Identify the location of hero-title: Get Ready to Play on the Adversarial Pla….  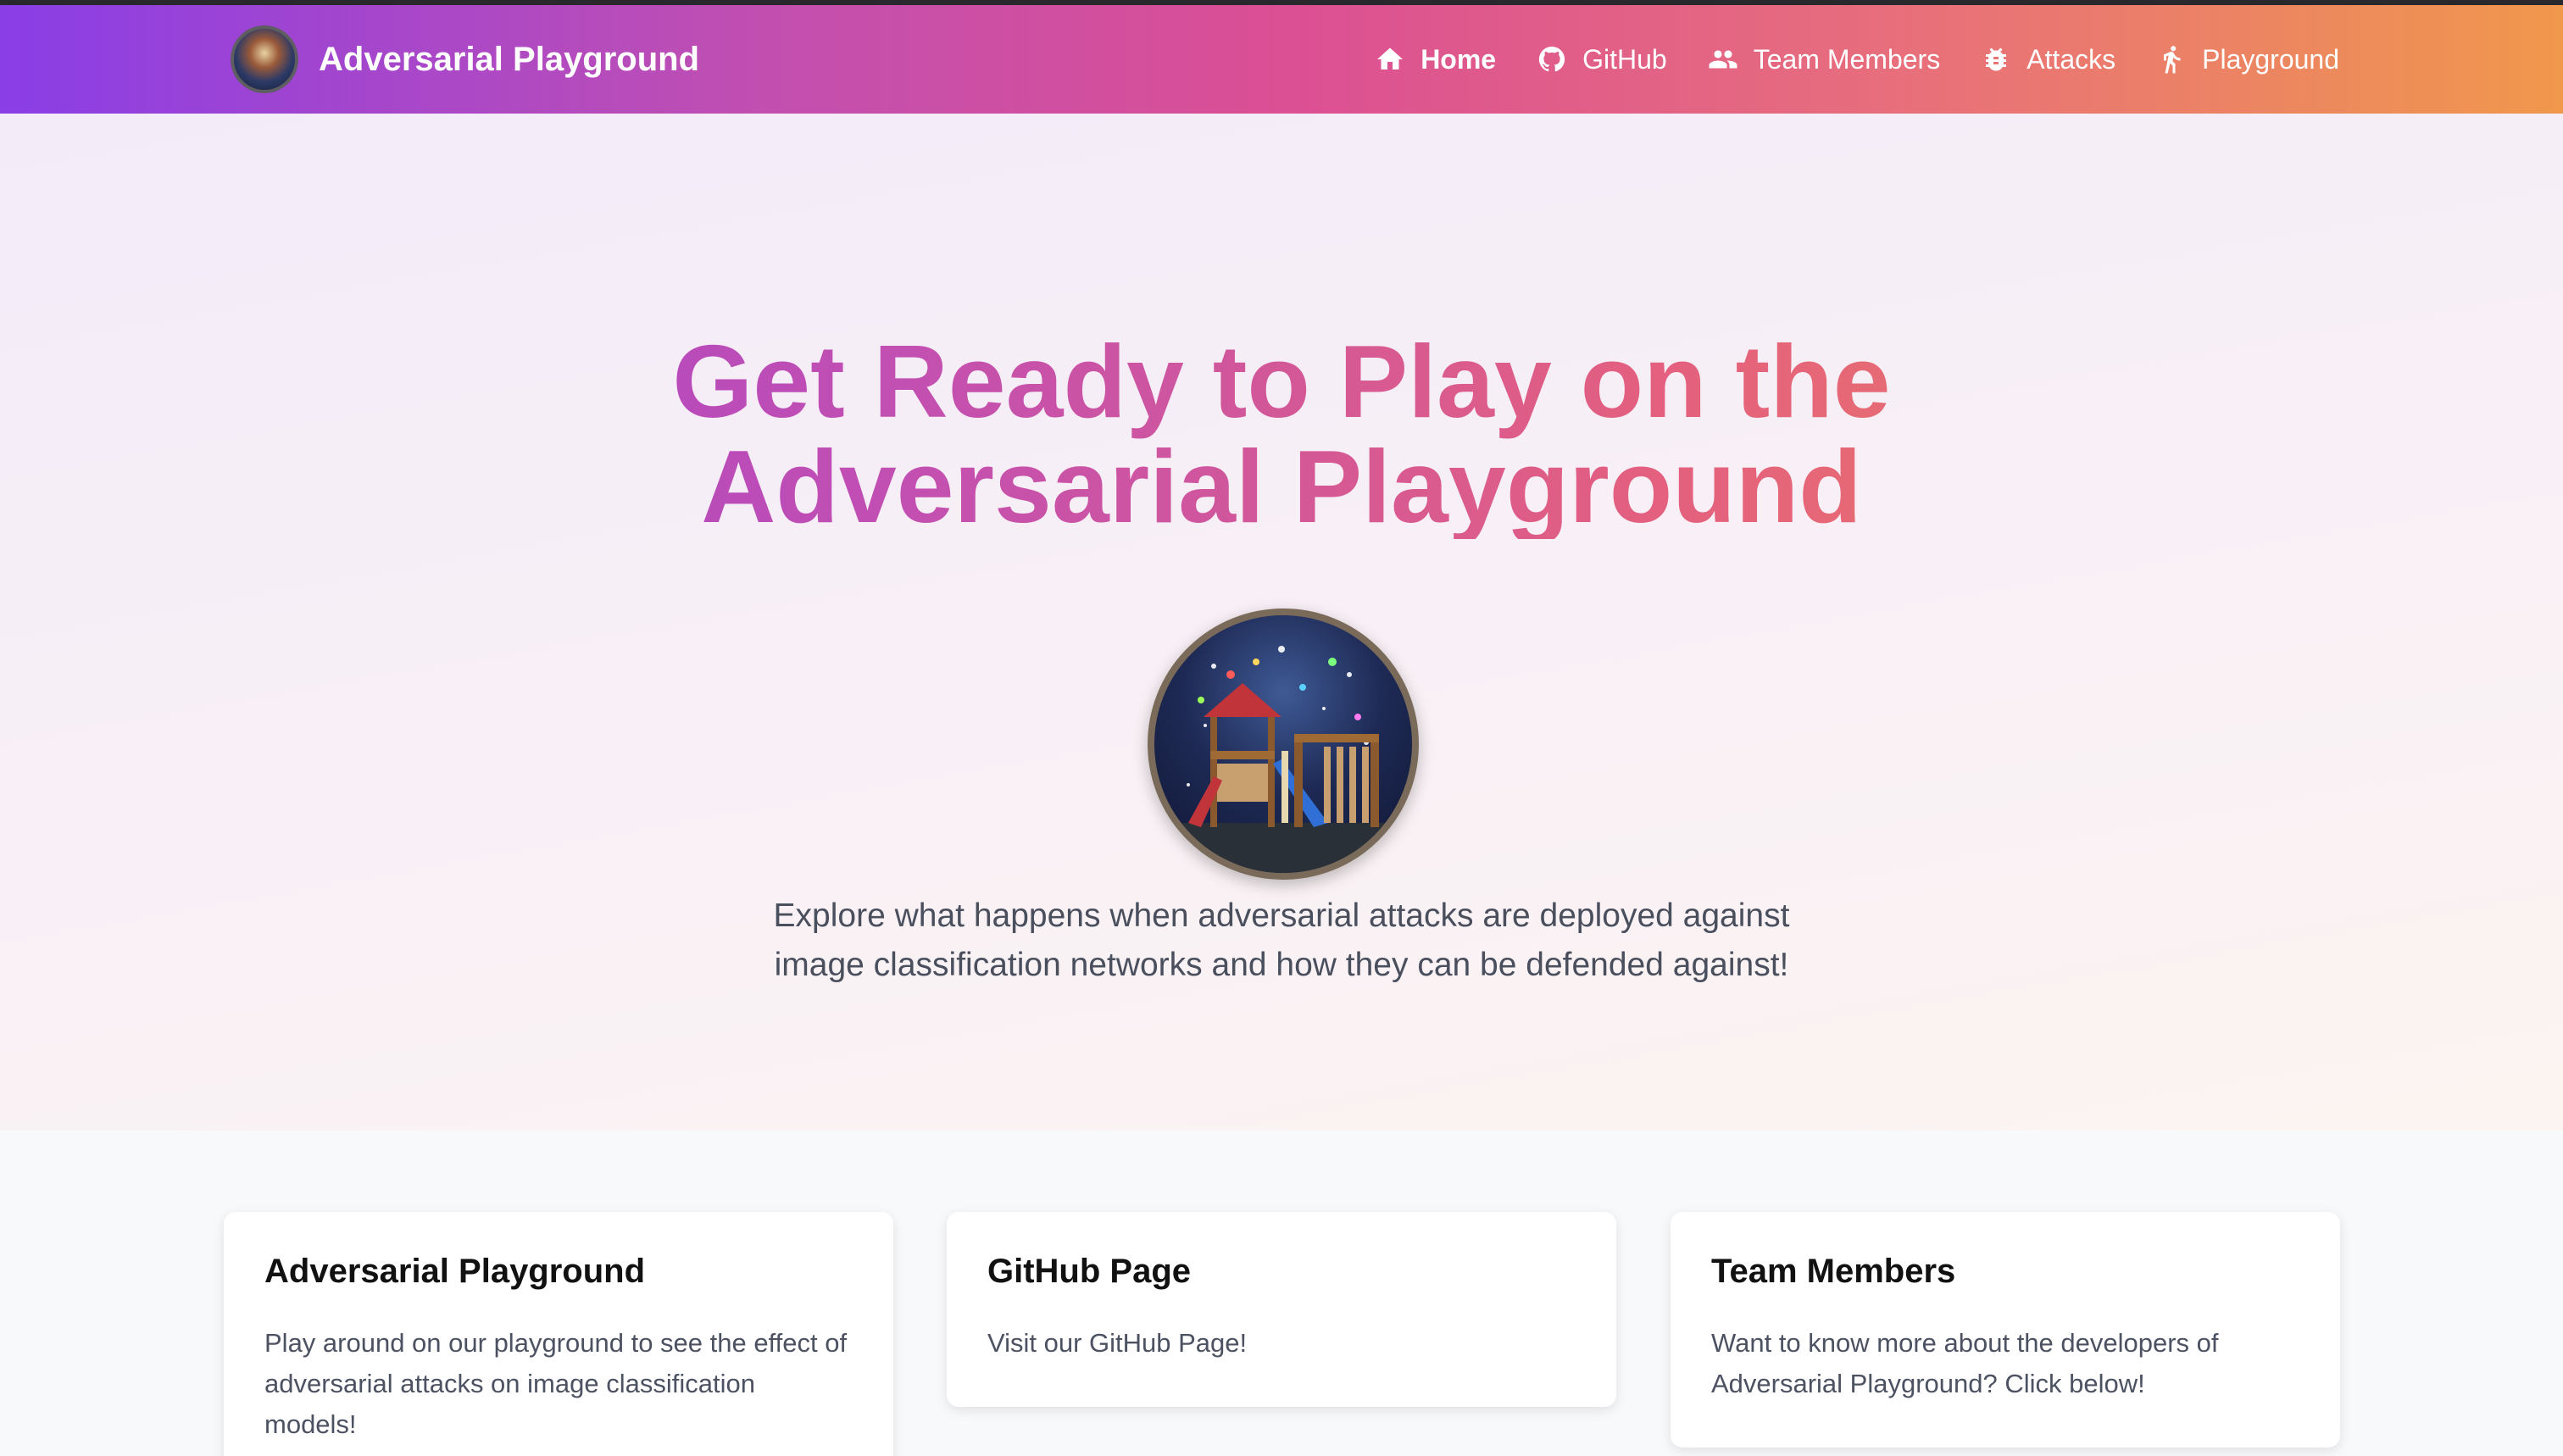
(1281, 434).